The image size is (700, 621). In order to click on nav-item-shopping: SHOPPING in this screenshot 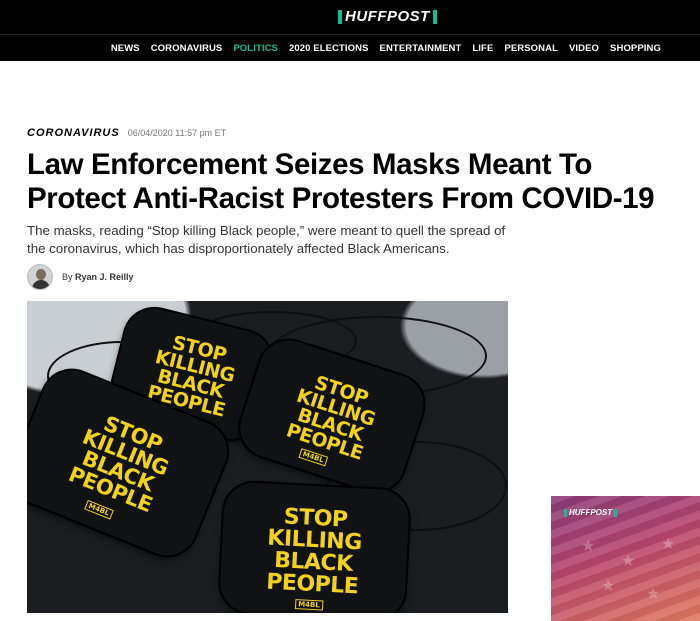, I will do `click(635, 48)`.